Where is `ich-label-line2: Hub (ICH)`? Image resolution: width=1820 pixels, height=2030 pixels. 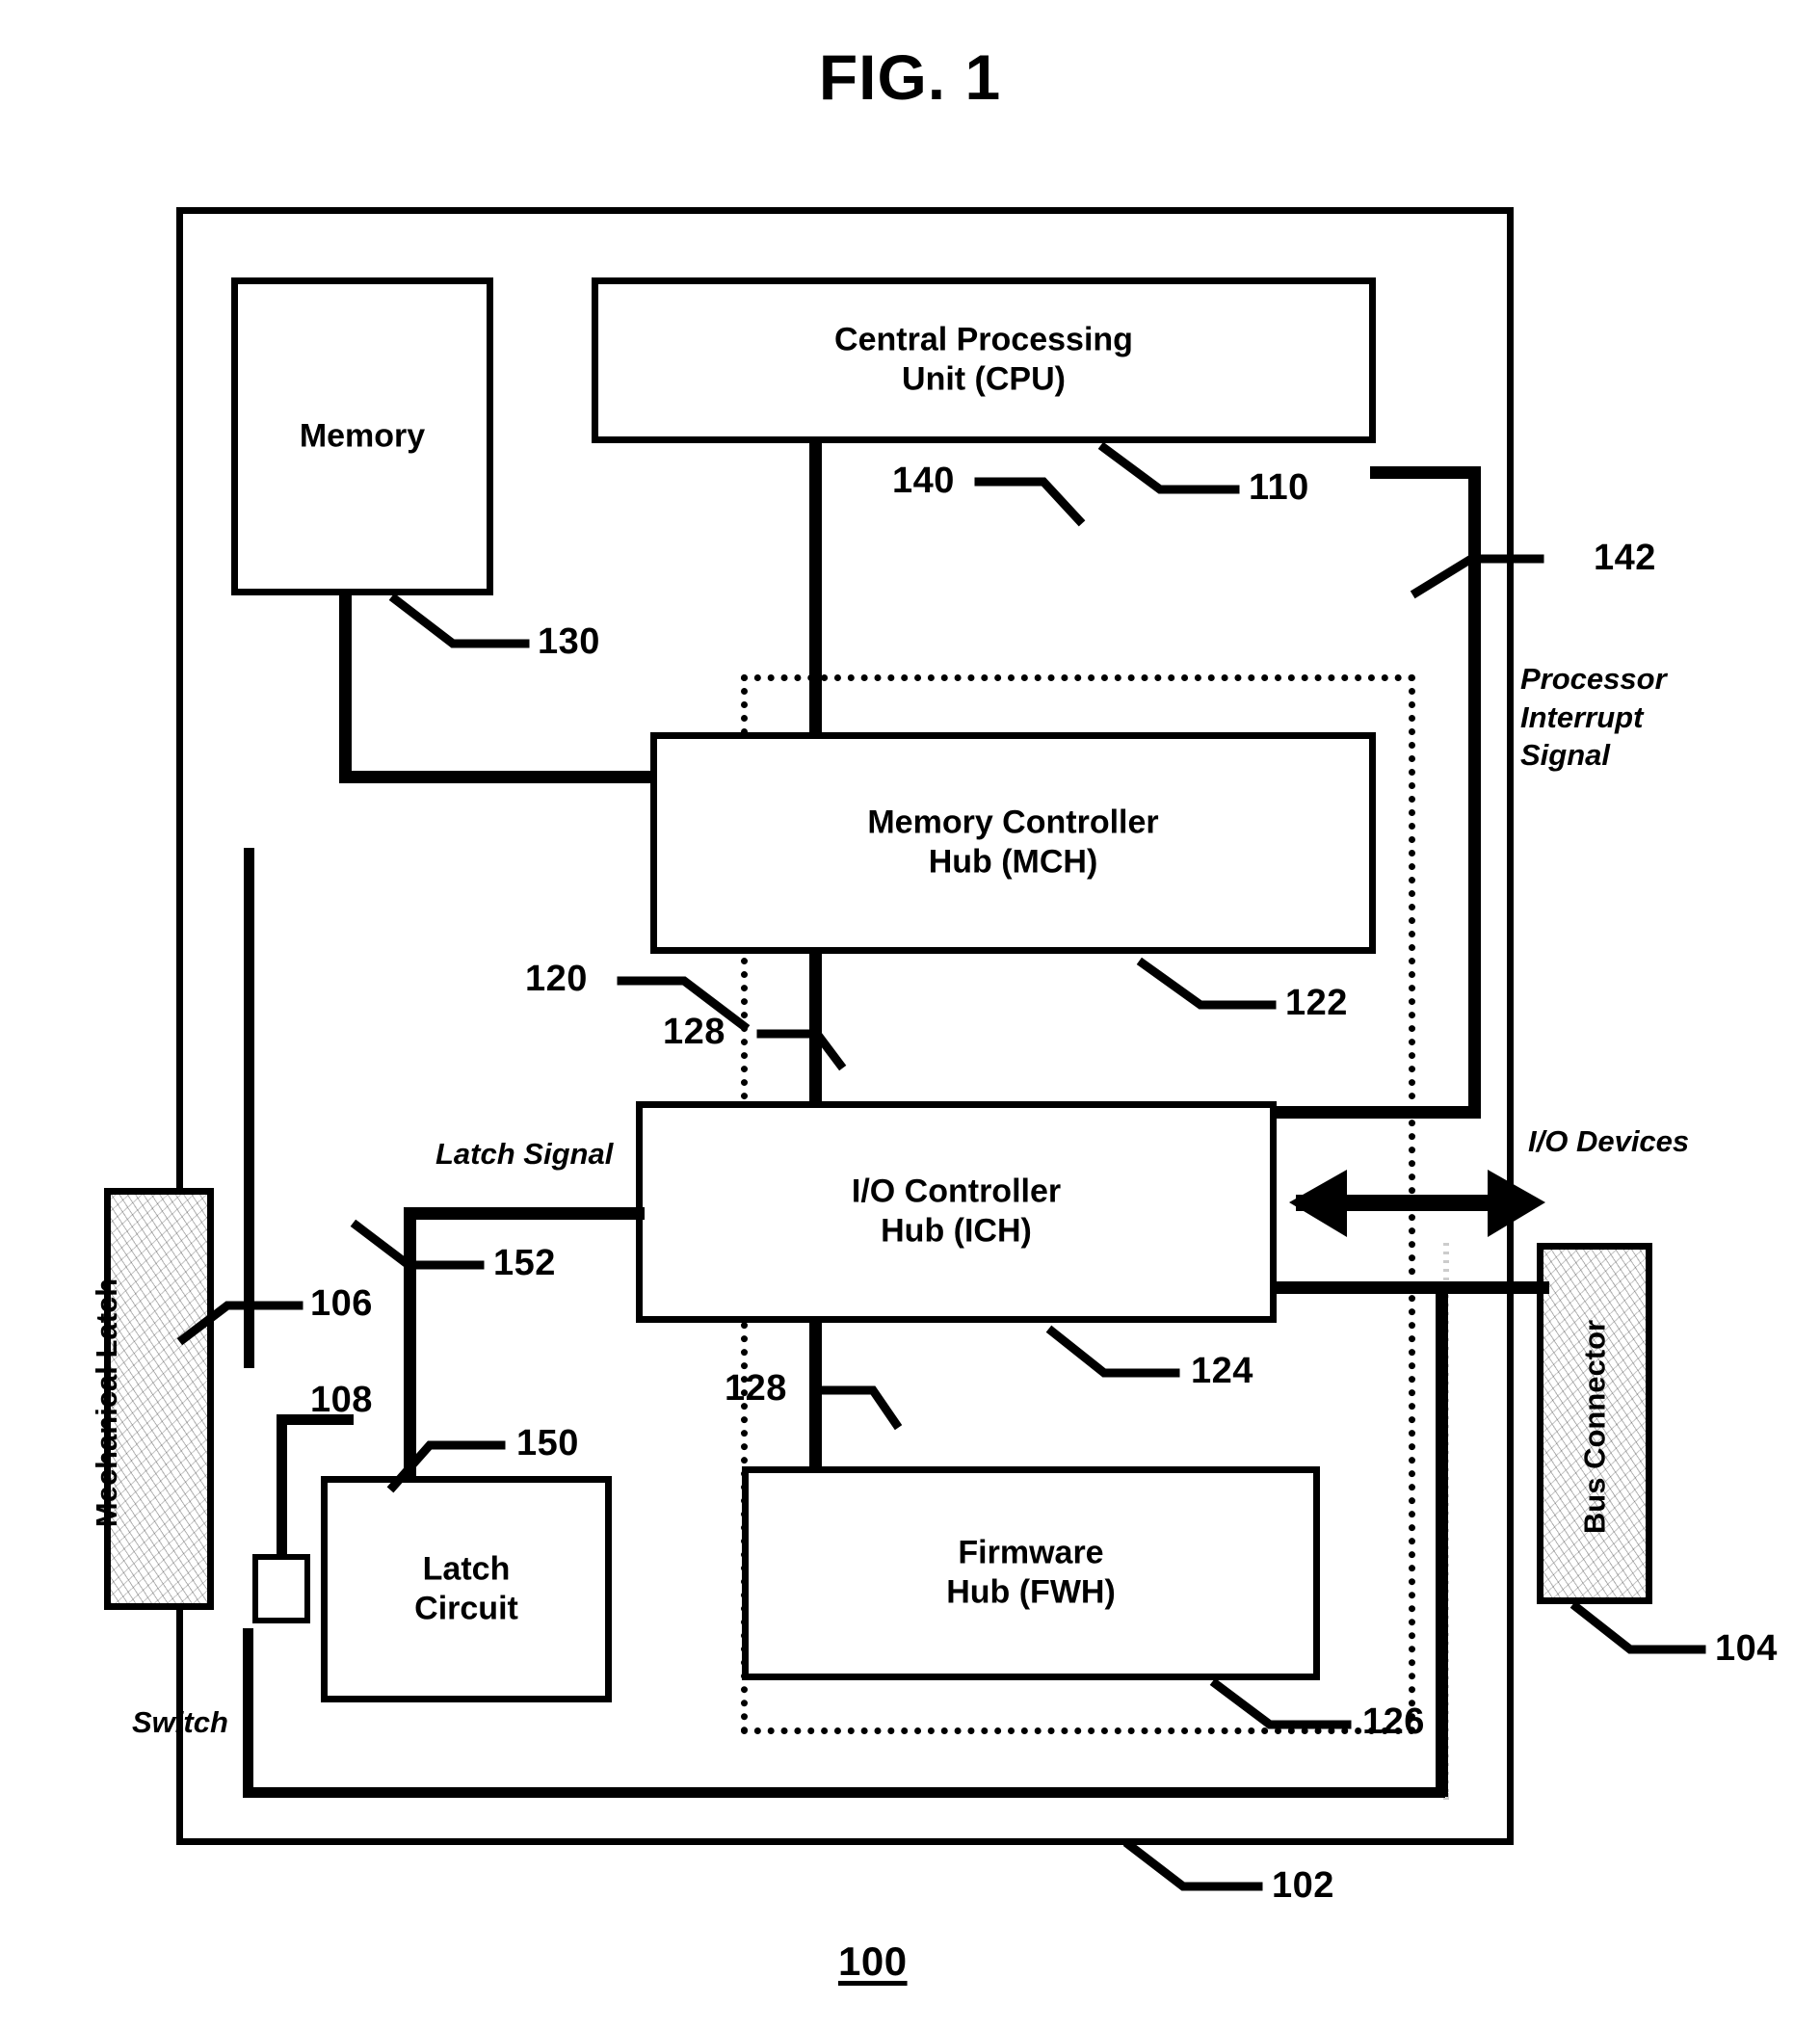
ich-label-line2: Hub (ICH) is located at coordinates (956, 1231).